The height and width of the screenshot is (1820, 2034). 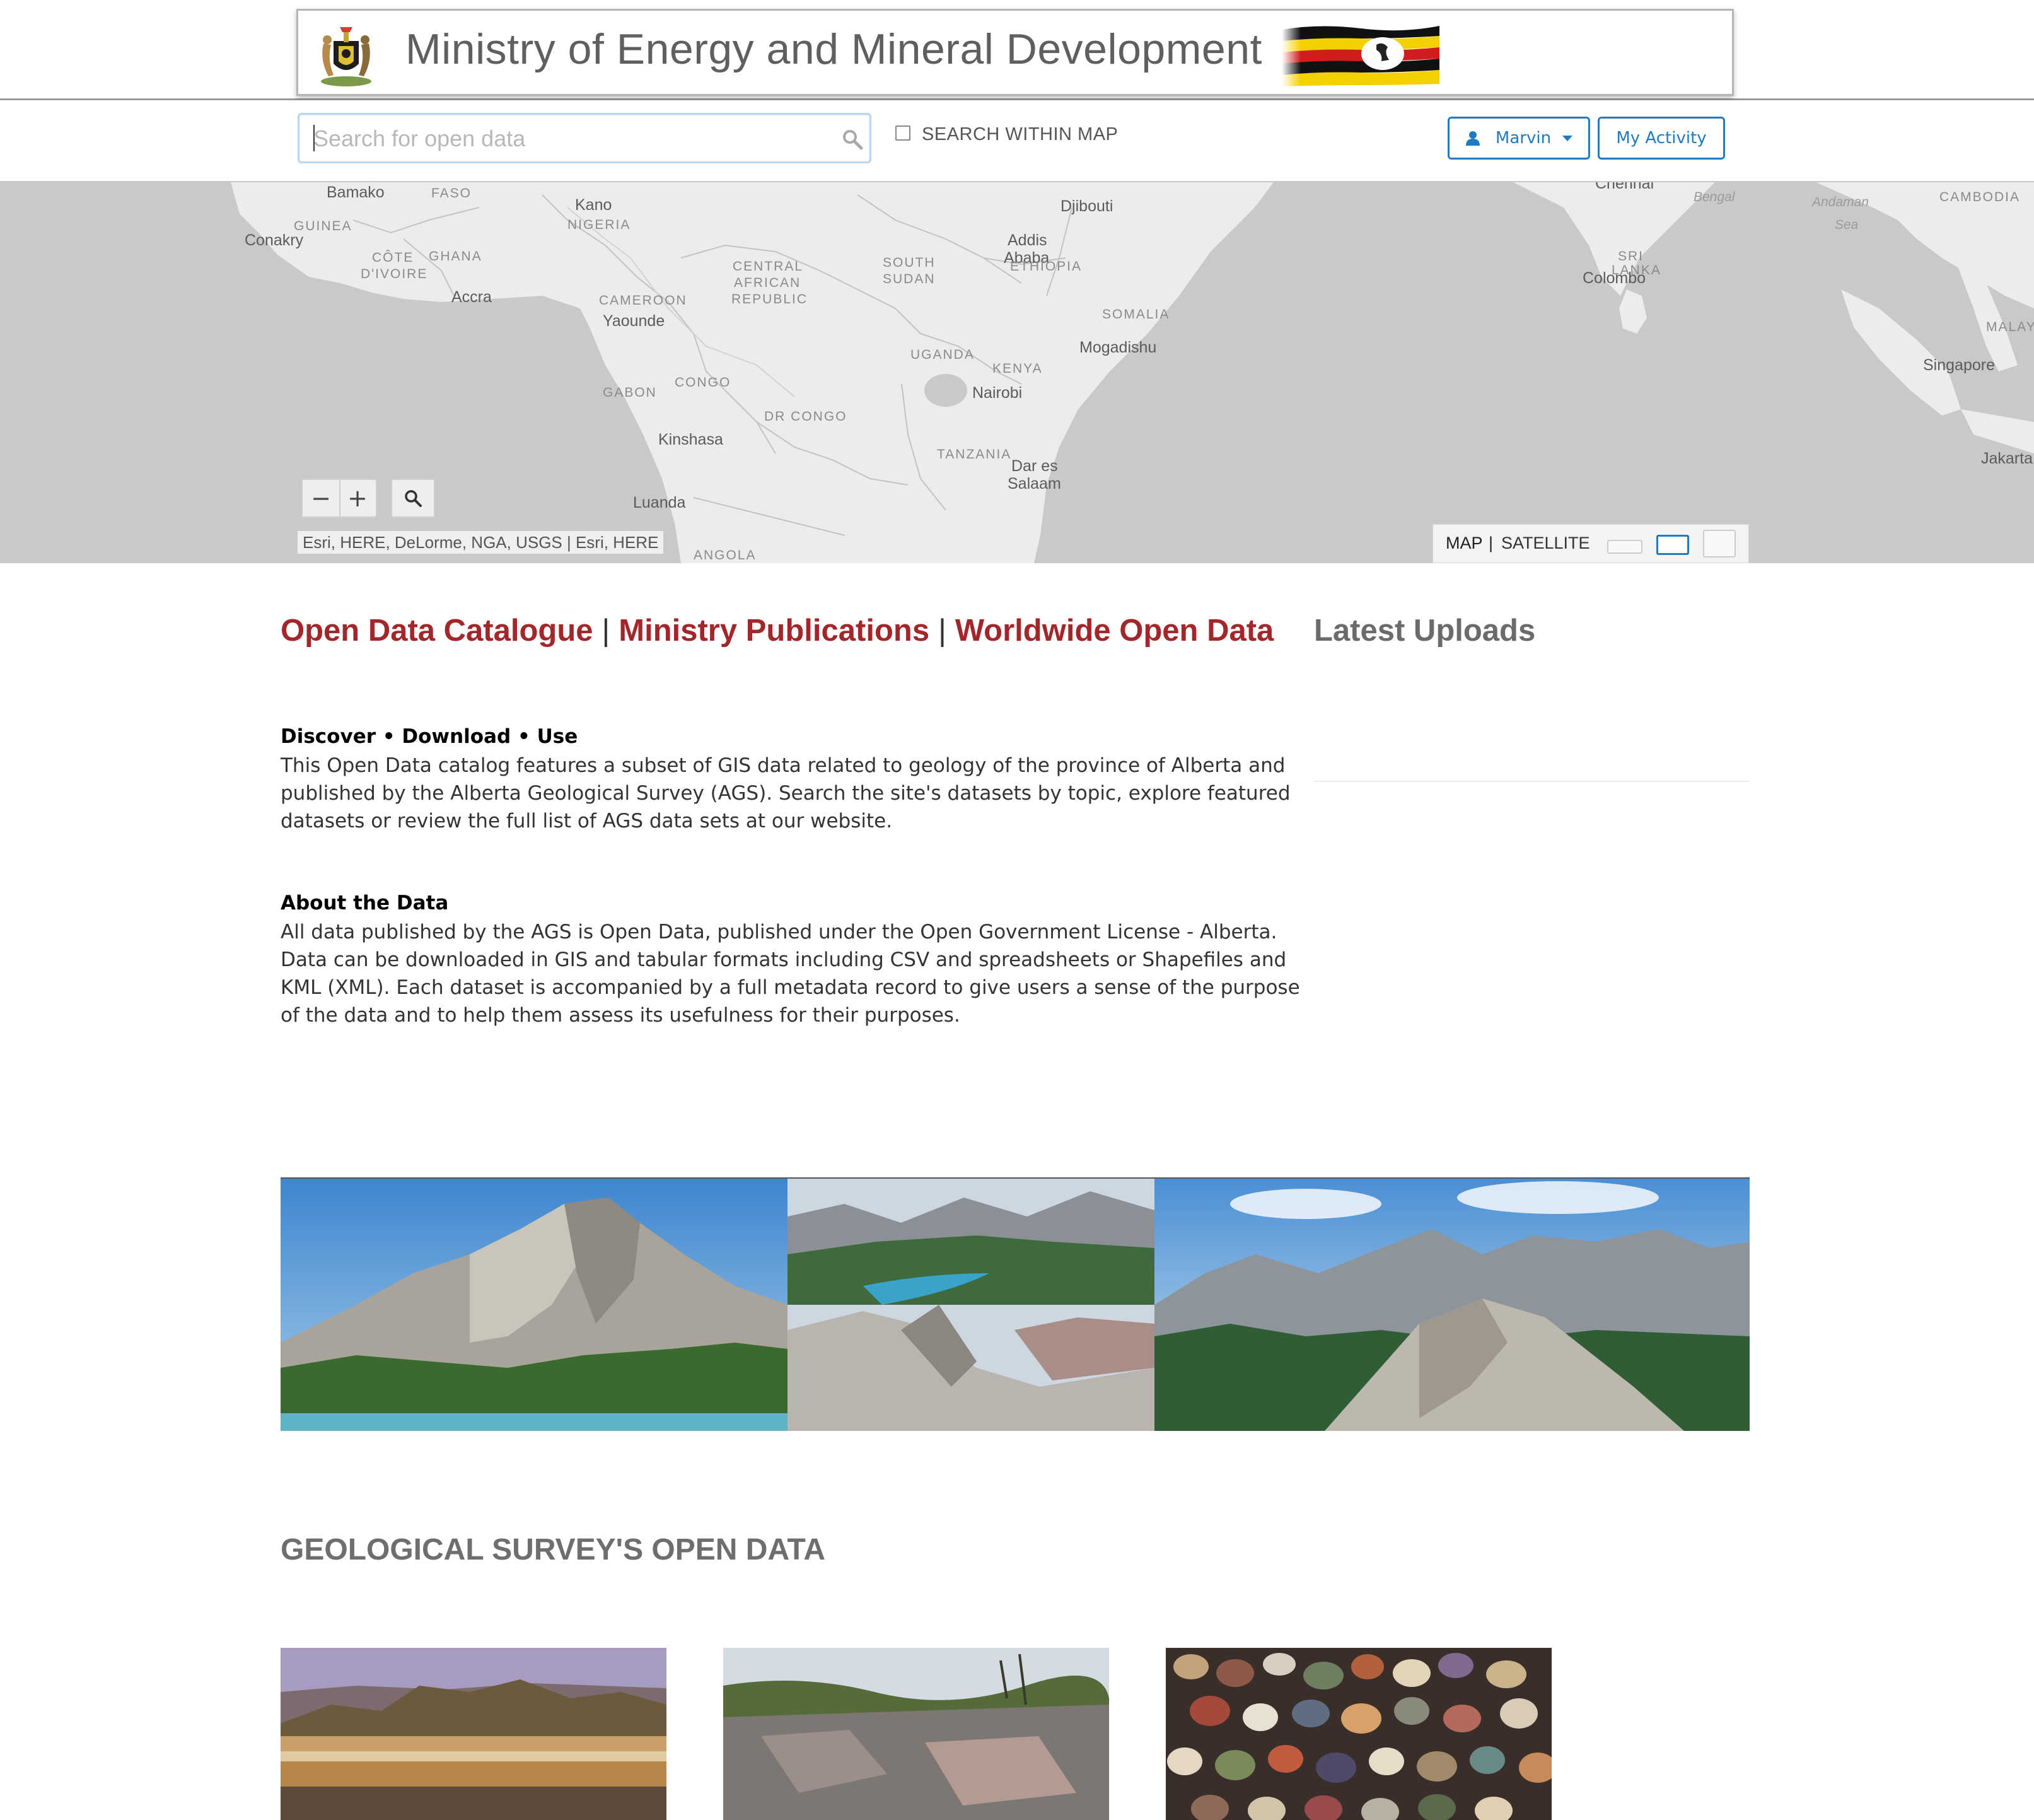 I want to click on map-label: Andaman, so click(x=1840, y=202).